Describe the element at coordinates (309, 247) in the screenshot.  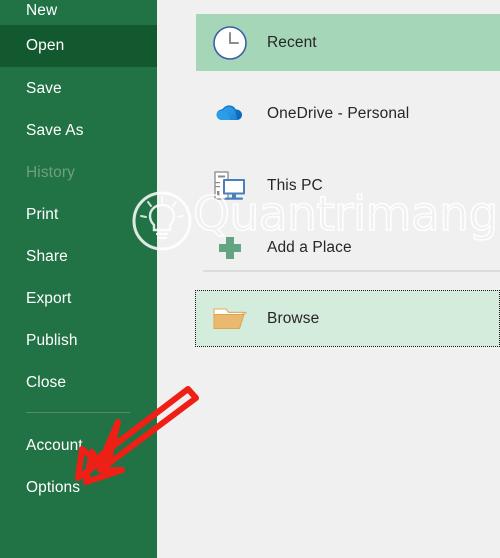
I see `place-item-label: Add a Place` at that location.